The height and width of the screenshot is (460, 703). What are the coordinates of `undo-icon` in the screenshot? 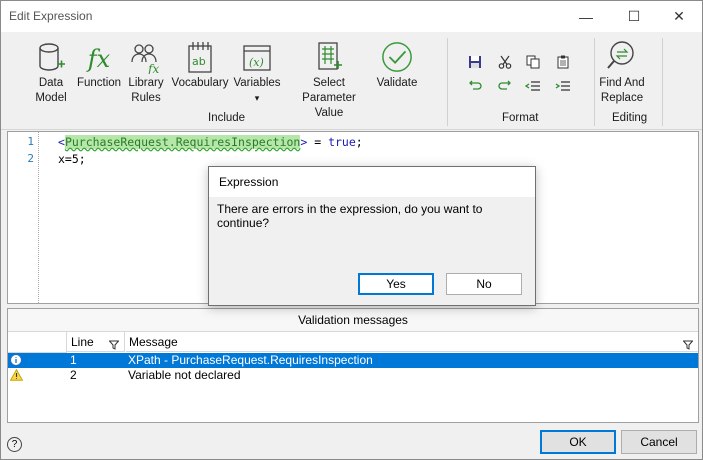 It's located at (475, 86).